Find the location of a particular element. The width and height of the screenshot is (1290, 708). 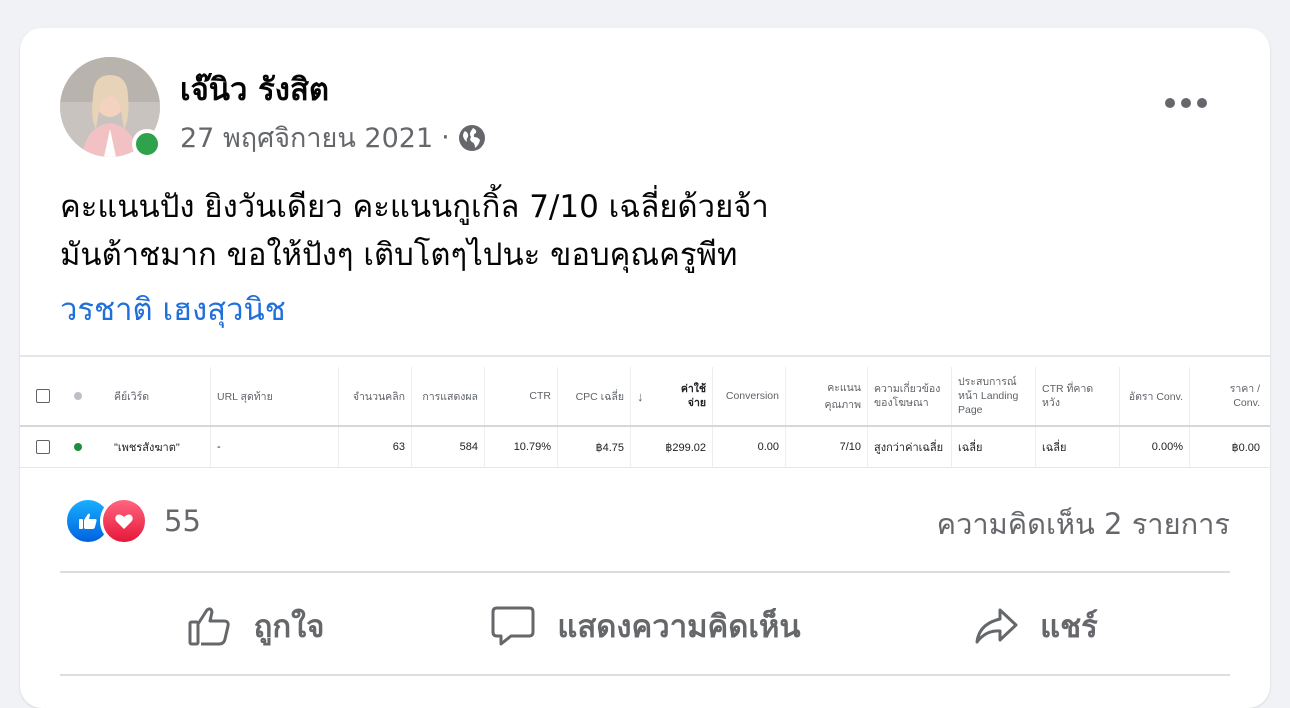

select-all-checkbox is located at coordinates (46, 396).